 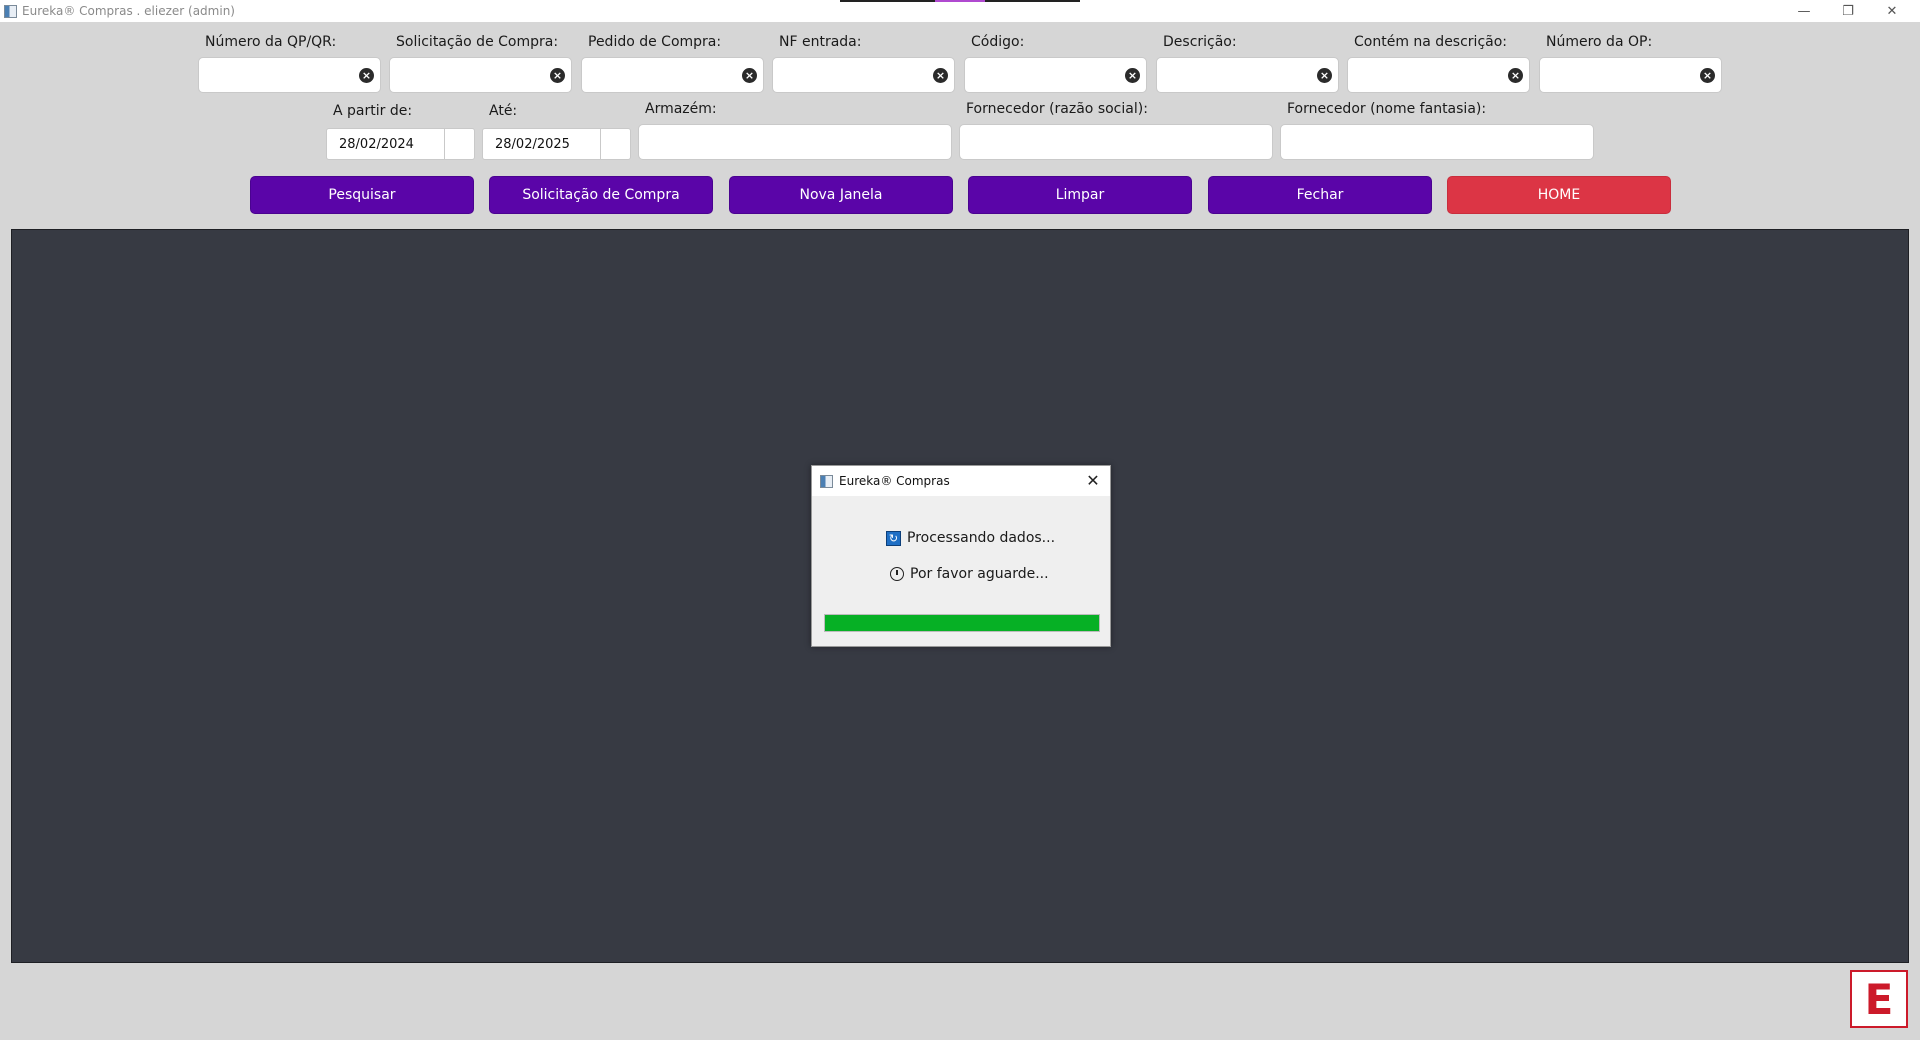 What do you see at coordinates (503, 111) in the screenshot?
I see `label-date-to: Até:` at bounding box center [503, 111].